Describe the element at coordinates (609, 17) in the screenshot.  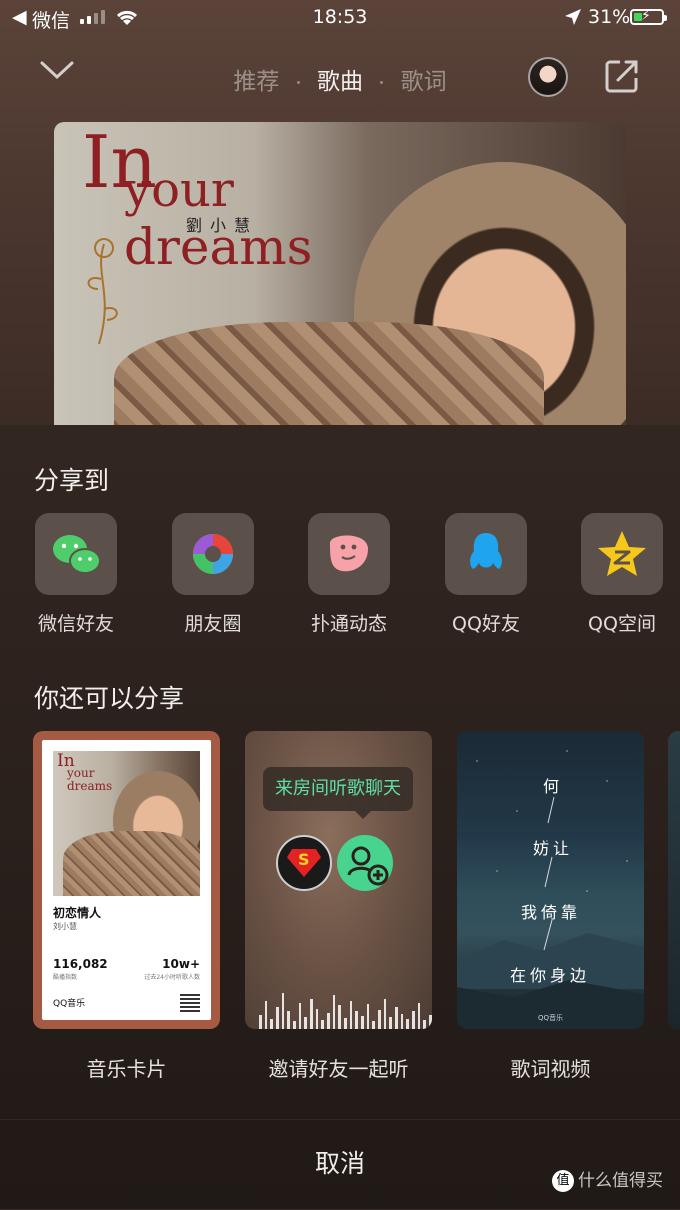
I see `battery-percent: 31%` at that location.